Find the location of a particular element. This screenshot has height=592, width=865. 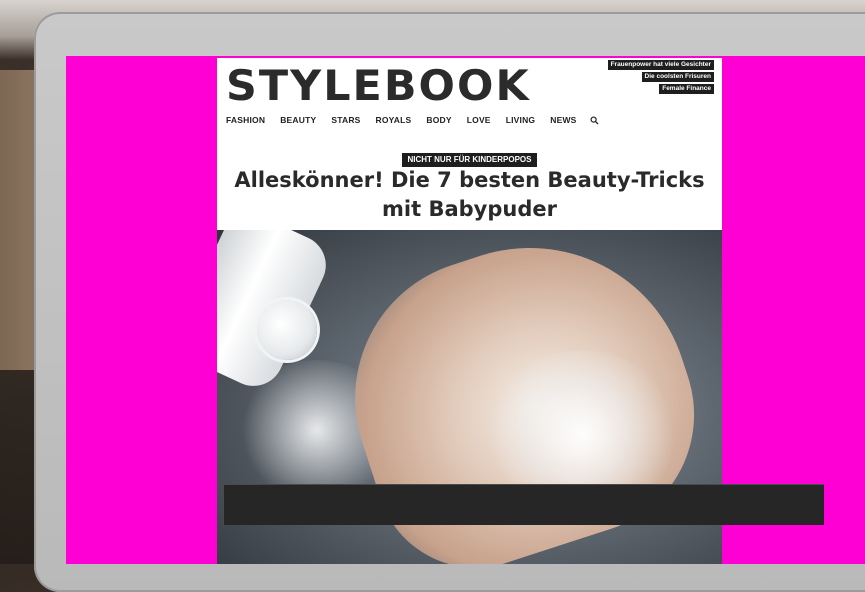

dark-overlay-bar is located at coordinates (523, 504).